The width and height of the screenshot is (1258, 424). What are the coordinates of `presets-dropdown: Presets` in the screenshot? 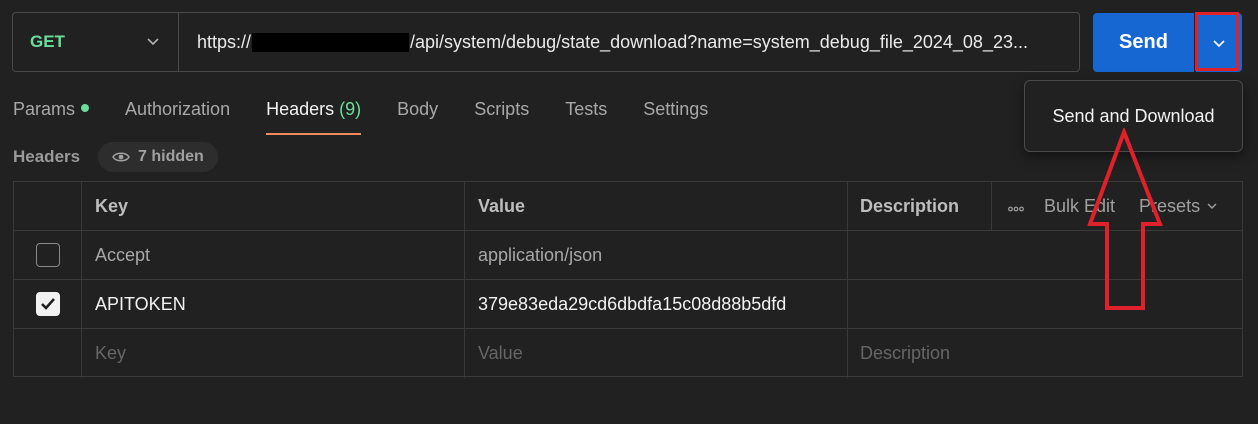 It's located at (1178, 206).